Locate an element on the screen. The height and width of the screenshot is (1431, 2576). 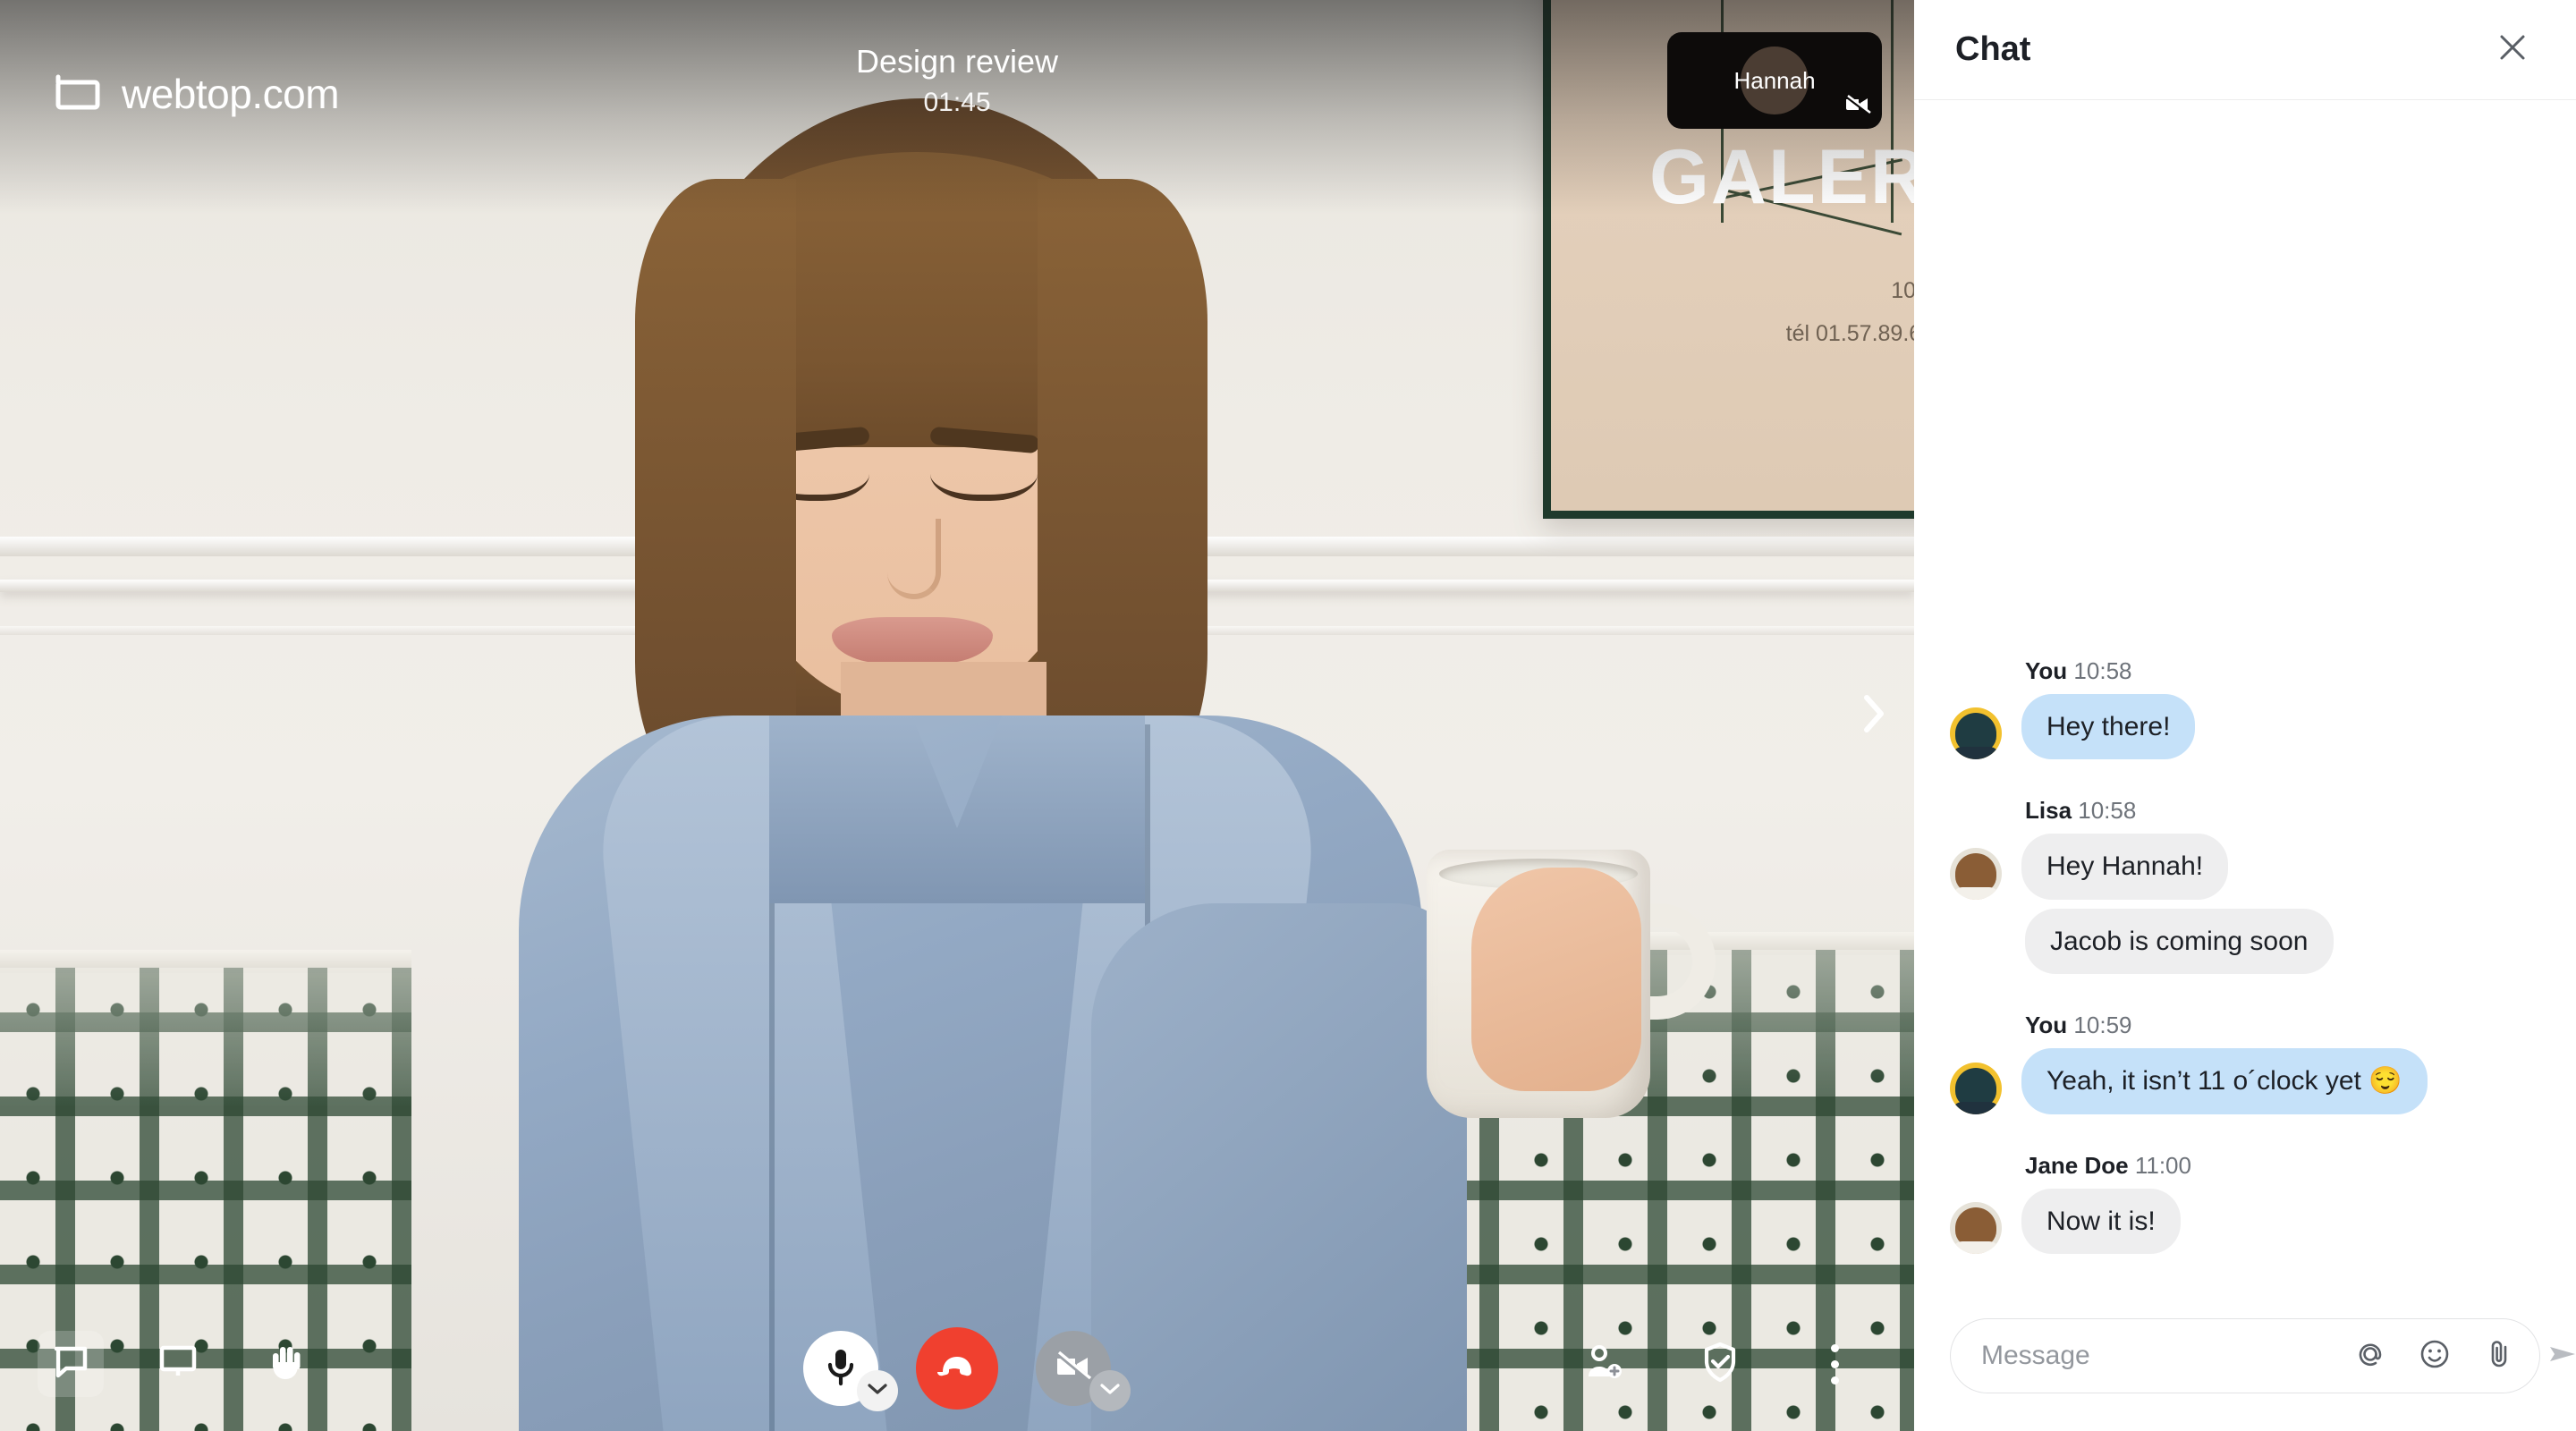
chat-close-button is located at coordinates (2512, 50).